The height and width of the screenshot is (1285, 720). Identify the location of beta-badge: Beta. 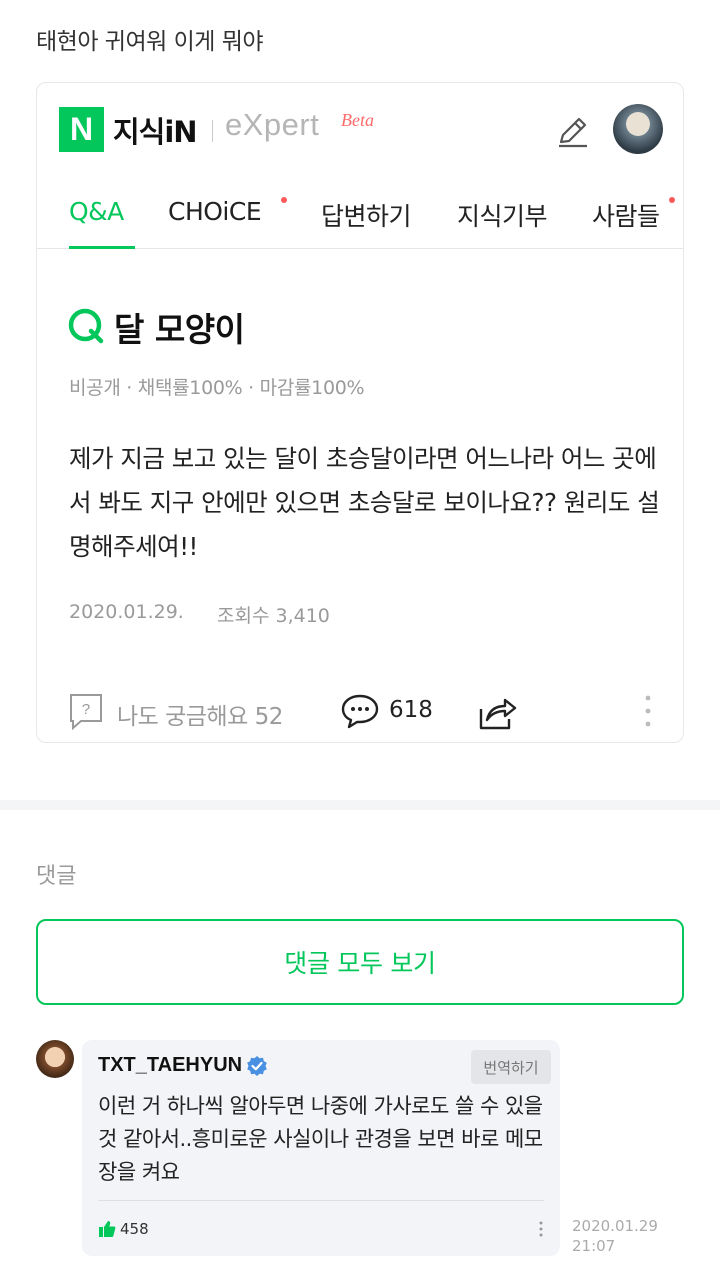
(357, 120).